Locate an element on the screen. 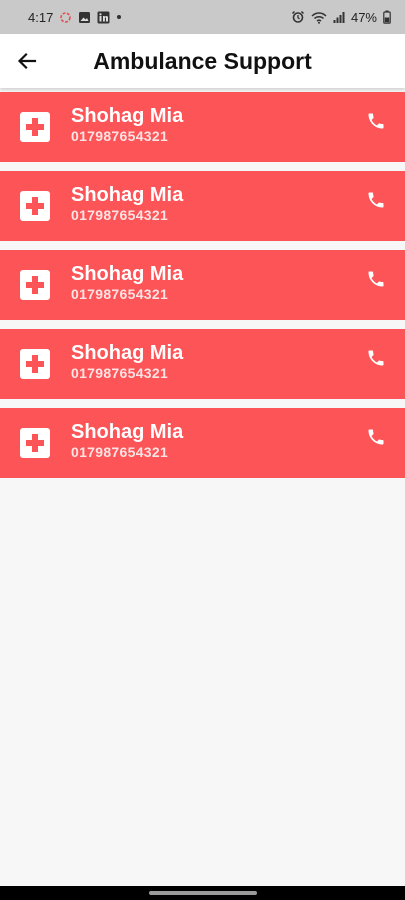 This screenshot has height=900, width=405. status-time: 4:17 is located at coordinates (41, 17).